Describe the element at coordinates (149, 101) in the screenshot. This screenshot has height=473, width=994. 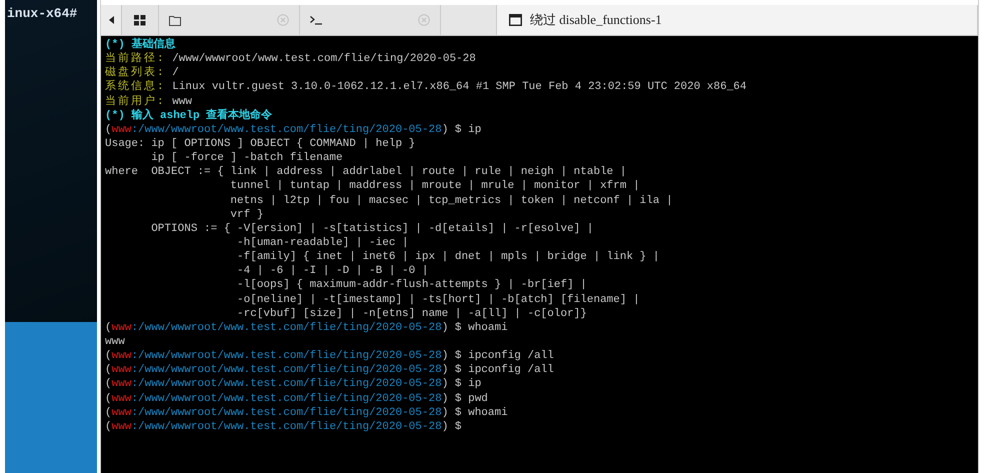
I see `terminal-line: 当前用户: www` at that location.